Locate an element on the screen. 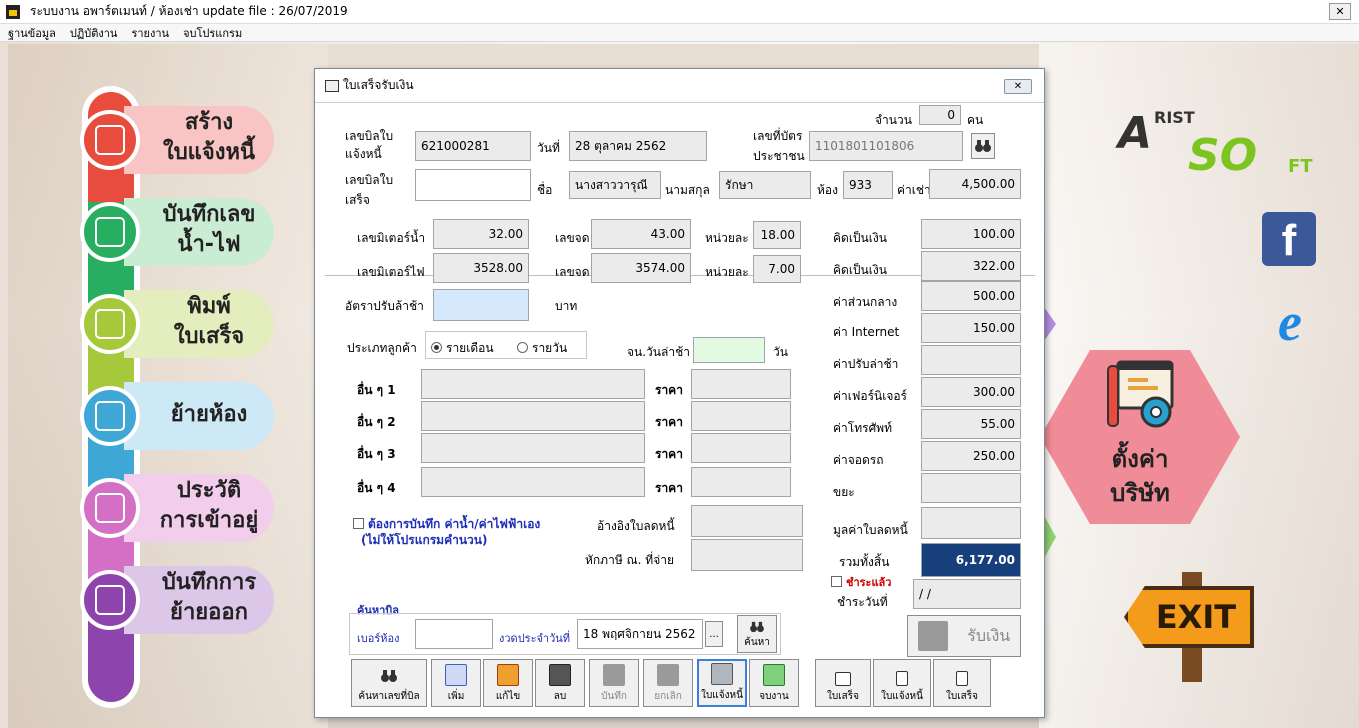 This screenshot has height=728, width=1359. room-label: ห้อง is located at coordinates (827, 190).